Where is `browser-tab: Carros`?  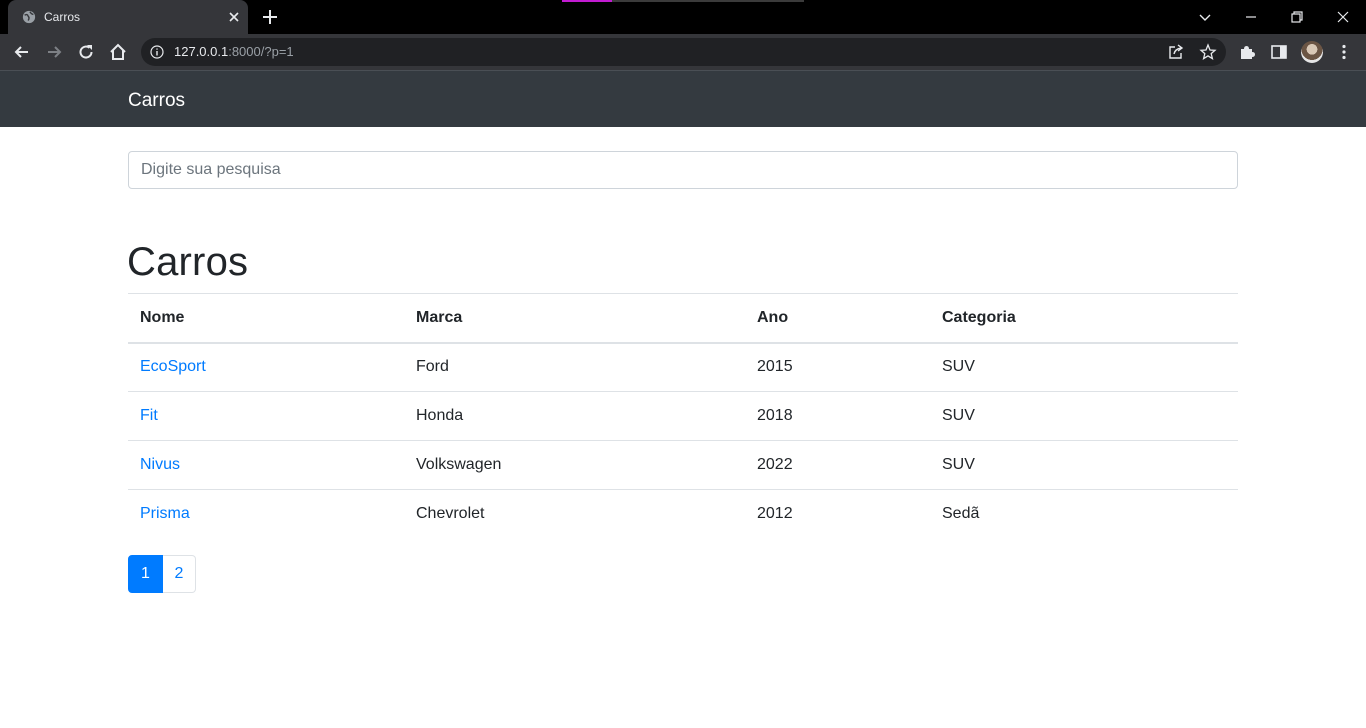 browser-tab: Carros is located at coordinates (128, 17).